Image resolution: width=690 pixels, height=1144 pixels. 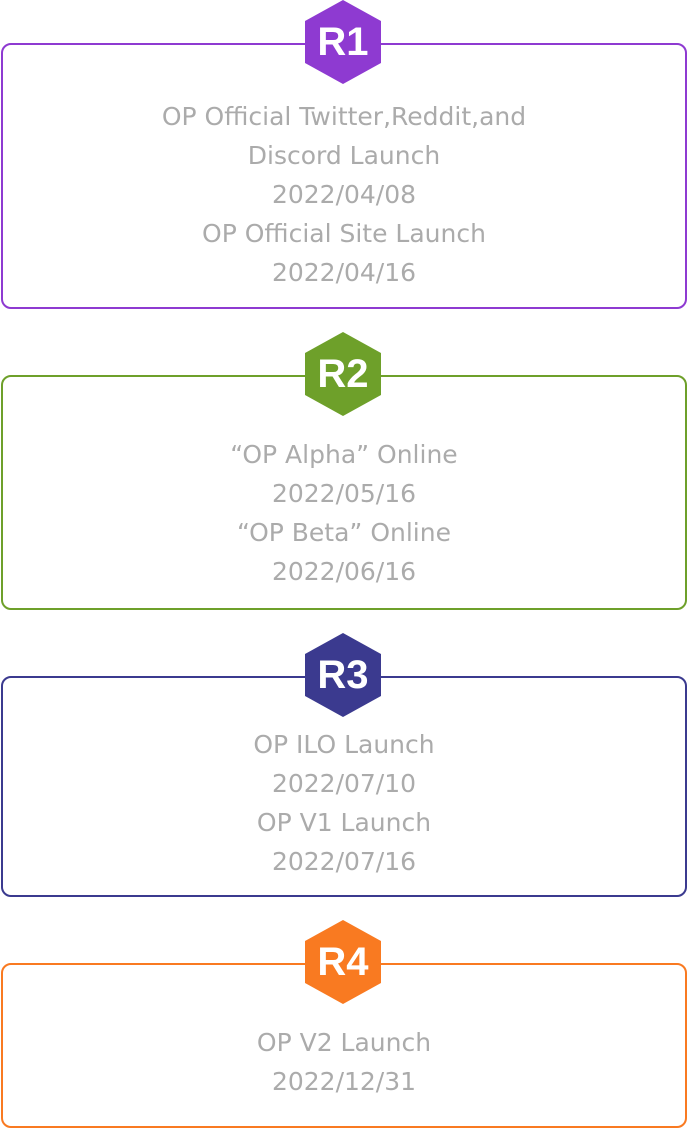 What do you see at coordinates (344, 822) in the screenshot?
I see `milestone-text: OP V1 Launch` at bounding box center [344, 822].